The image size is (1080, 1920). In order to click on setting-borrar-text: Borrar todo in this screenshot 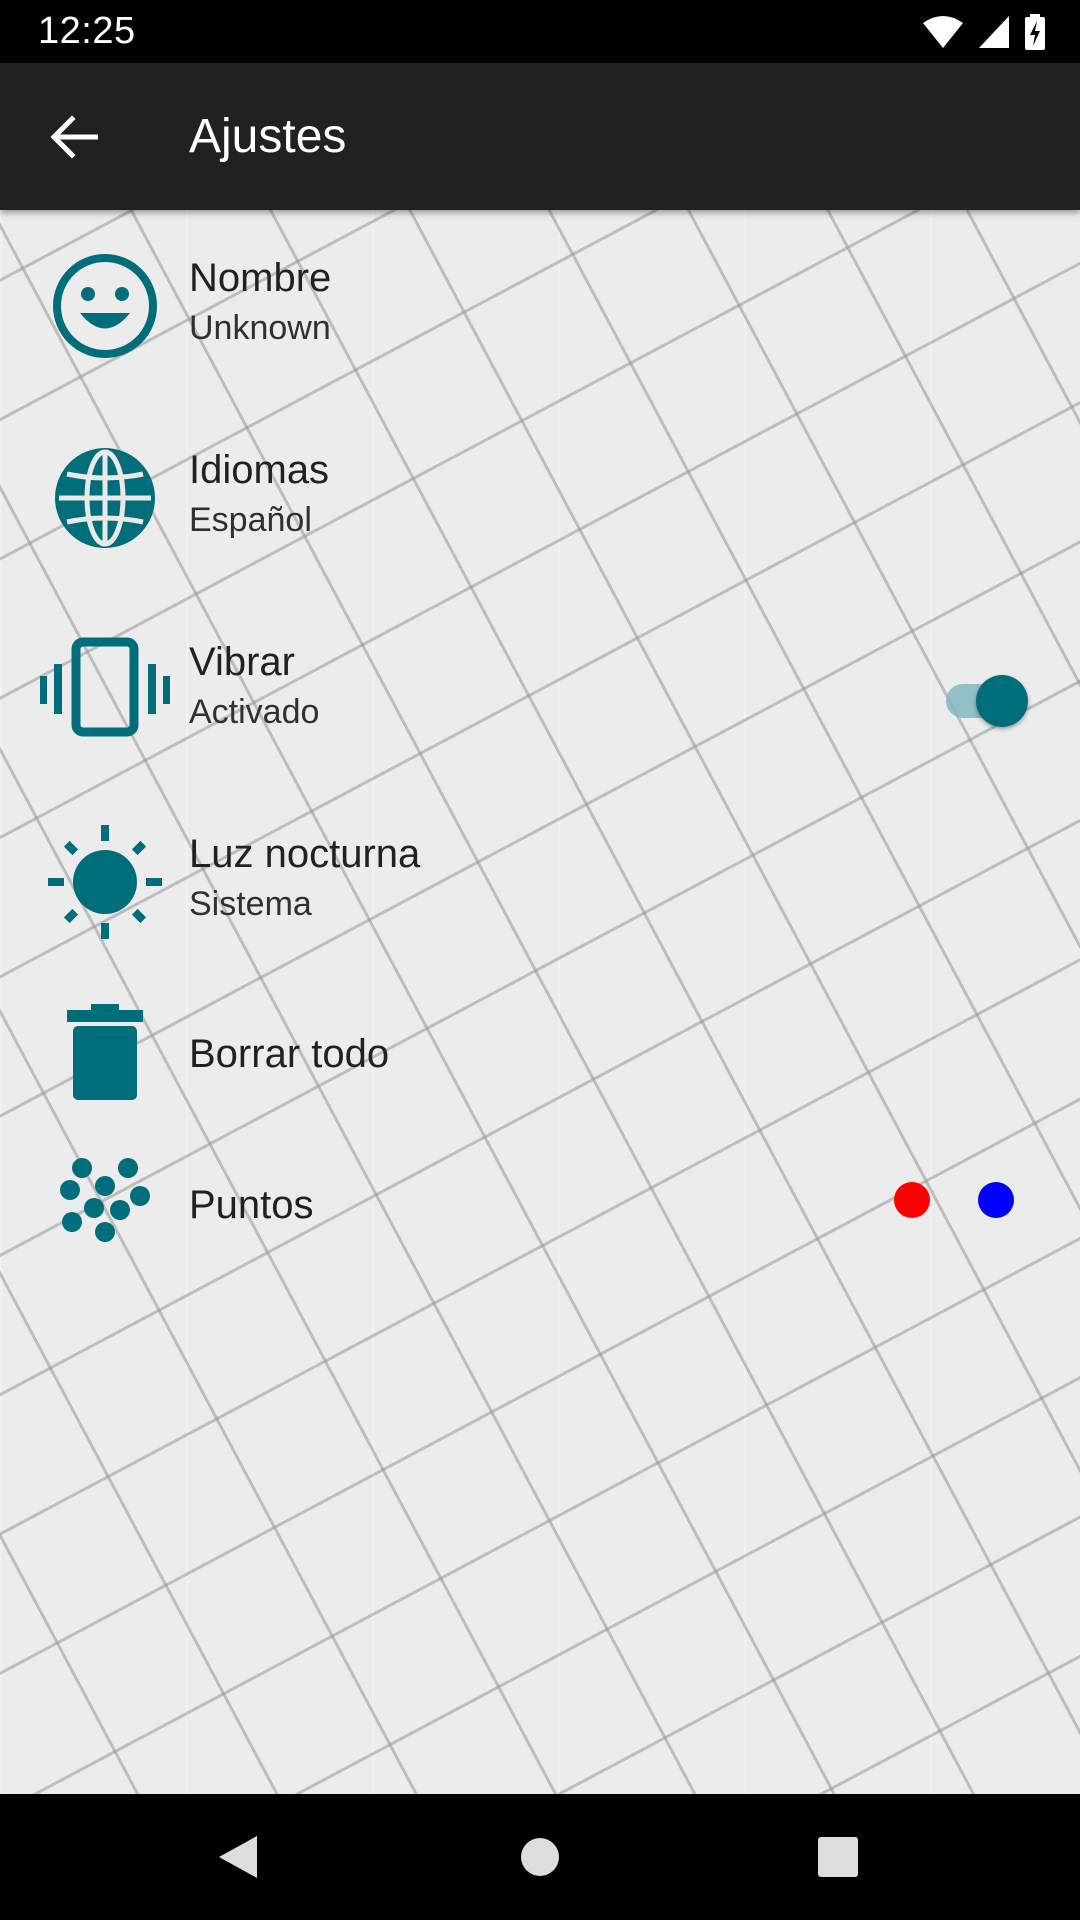, I will do `click(289, 1054)`.